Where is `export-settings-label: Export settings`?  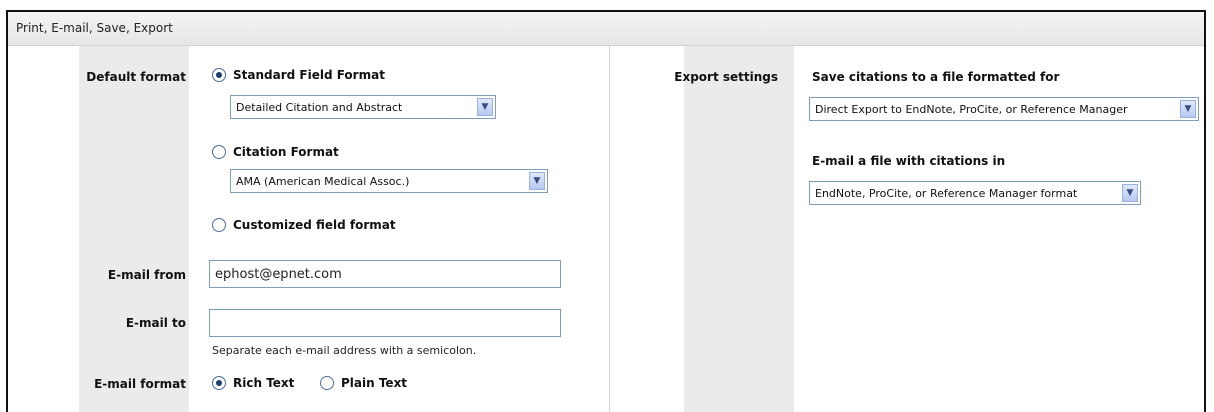
export-settings-label: Export settings is located at coordinates (726, 77).